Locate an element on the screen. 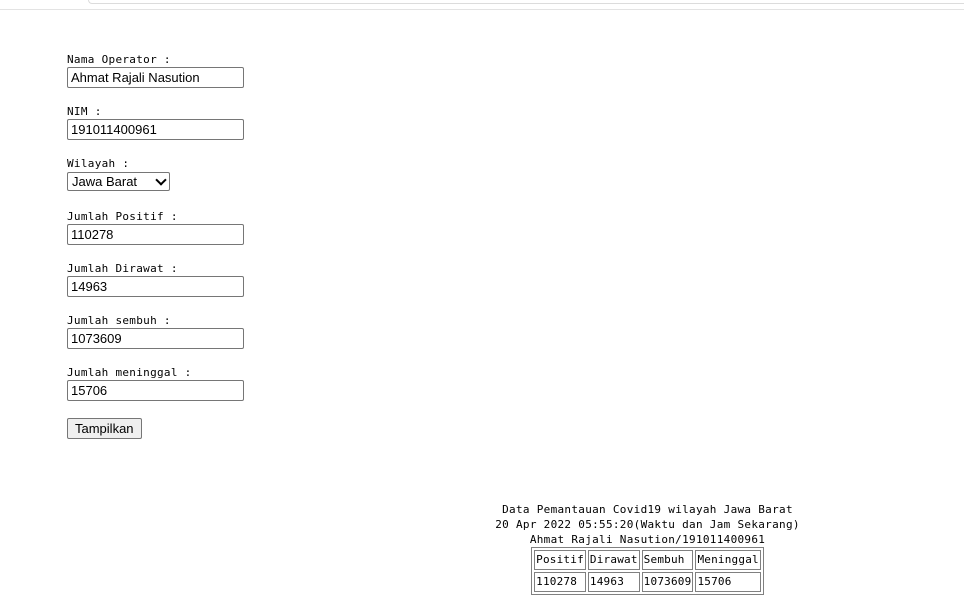 The width and height of the screenshot is (964, 603). sembuh-group: Jumlah sembuh : is located at coordinates (217, 331).